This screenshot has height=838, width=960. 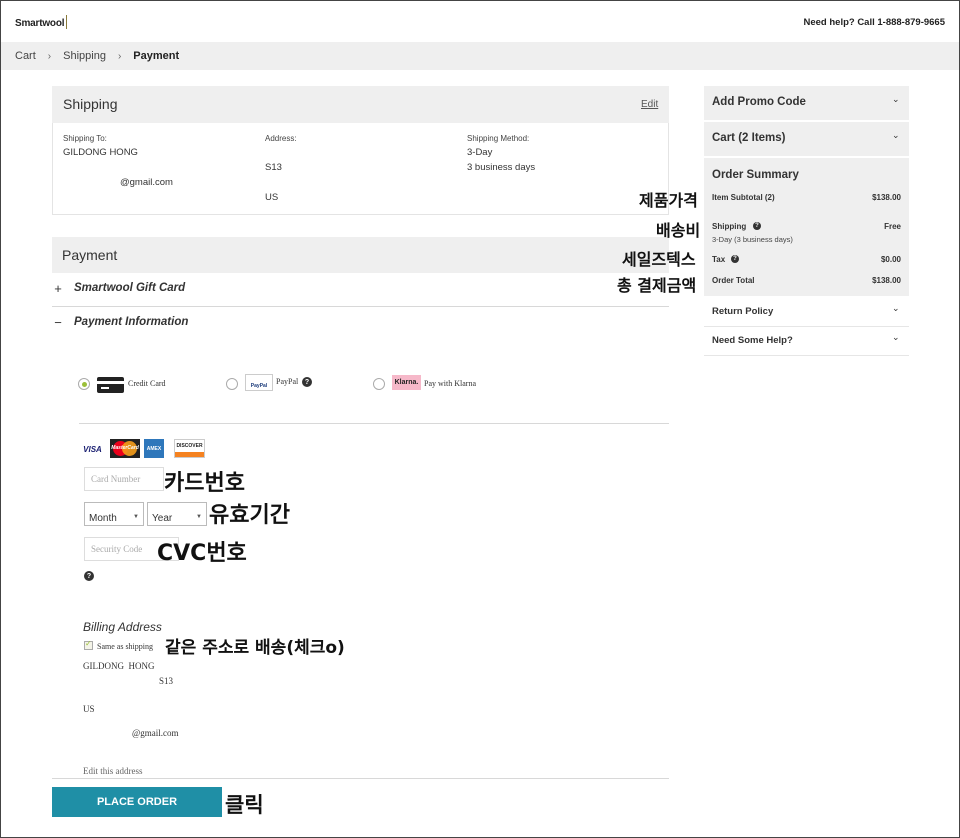 What do you see at coordinates (743, 197) in the screenshot?
I see `item-subtotal-label: Item Subtotal (2)` at bounding box center [743, 197].